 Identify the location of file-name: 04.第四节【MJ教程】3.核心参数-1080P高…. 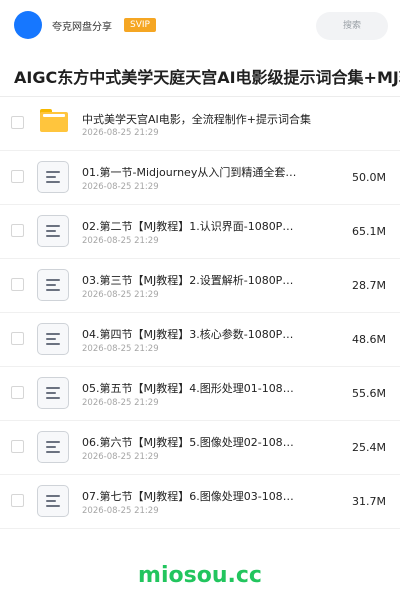
(190, 334).